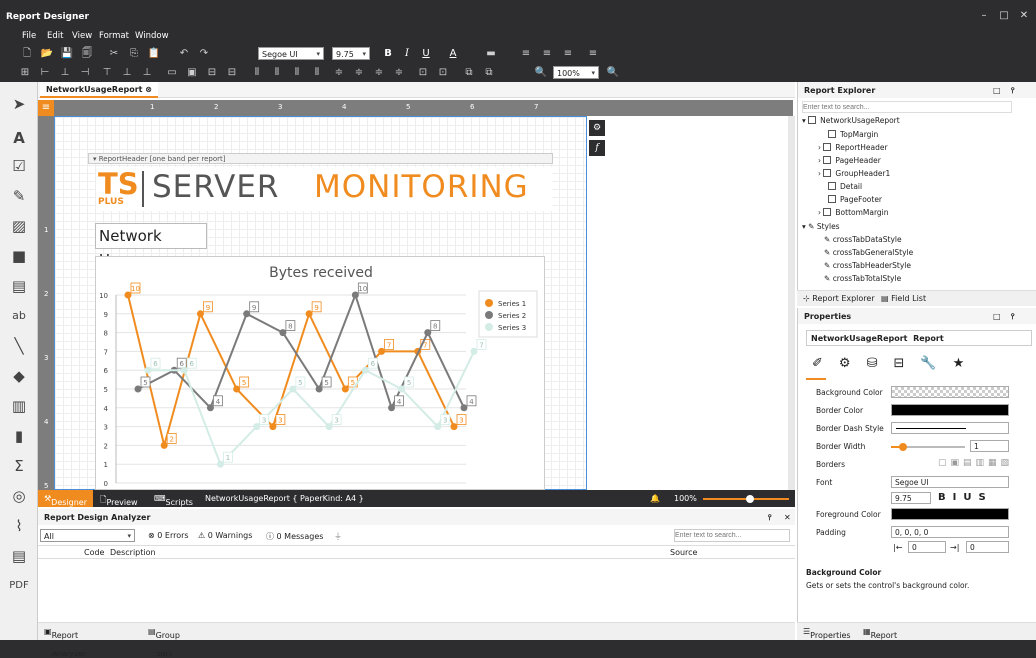  What do you see at coordinates (655, 498) in the screenshot?
I see `bell-icon: 🔔` at bounding box center [655, 498].